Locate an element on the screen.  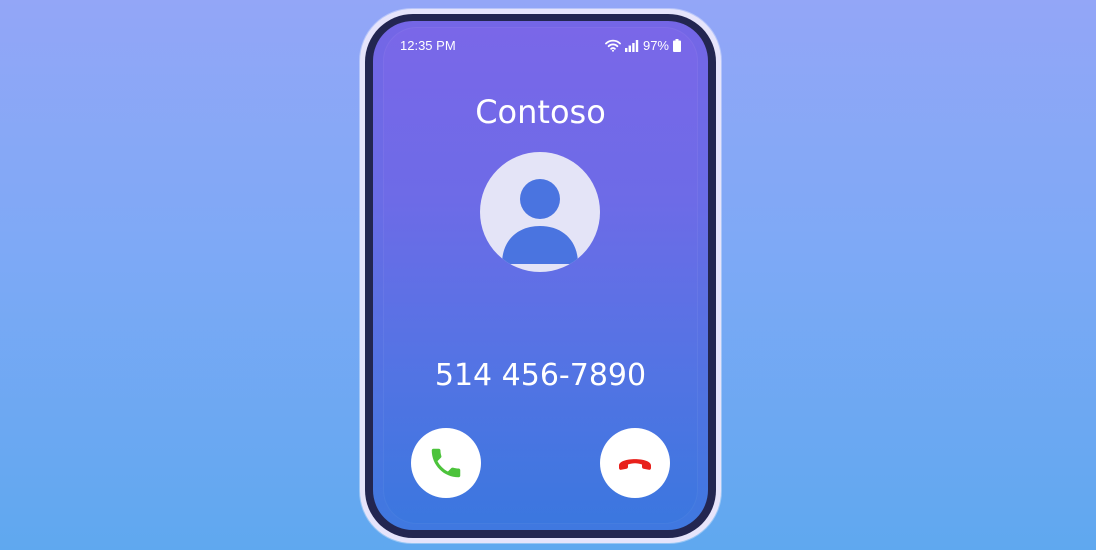
status-indicators: 97% is located at coordinates (643, 45).